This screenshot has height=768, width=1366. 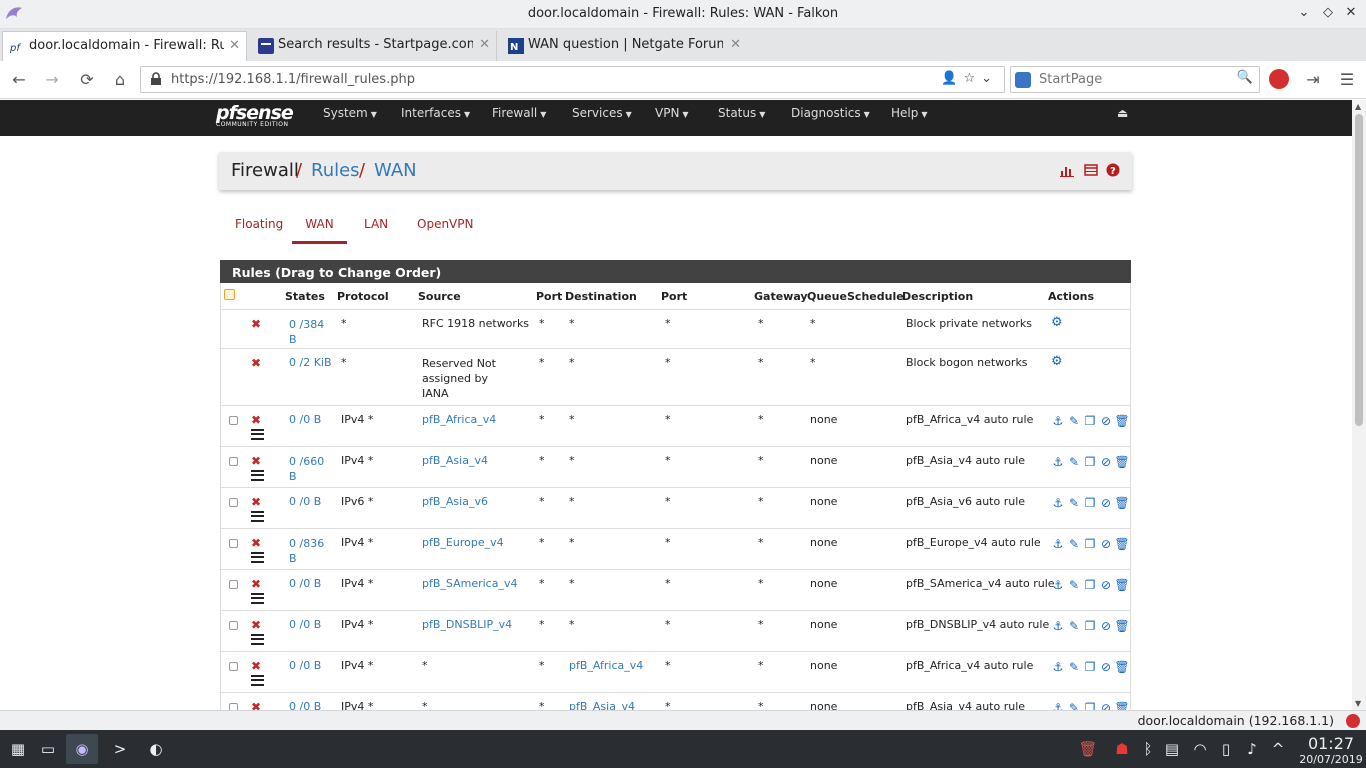 What do you see at coordinates (435, 118) in the screenshot?
I see `menu-interfaces: Interfaces ▼` at bounding box center [435, 118].